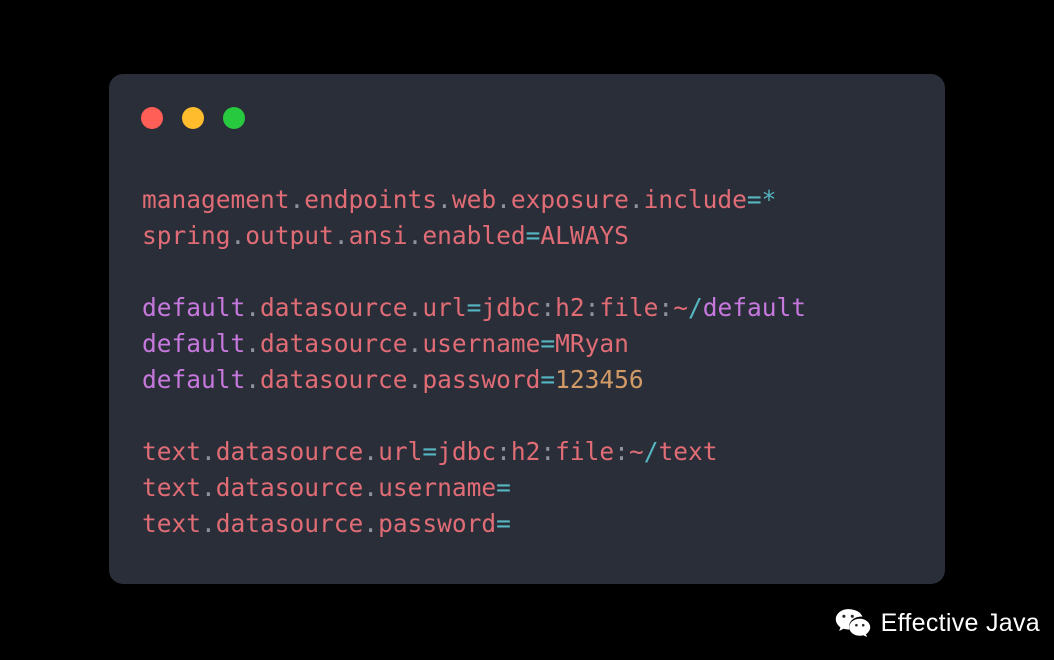  What do you see at coordinates (234, 118) in the screenshot?
I see `zoom-window-button` at bounding box center [234, 118].